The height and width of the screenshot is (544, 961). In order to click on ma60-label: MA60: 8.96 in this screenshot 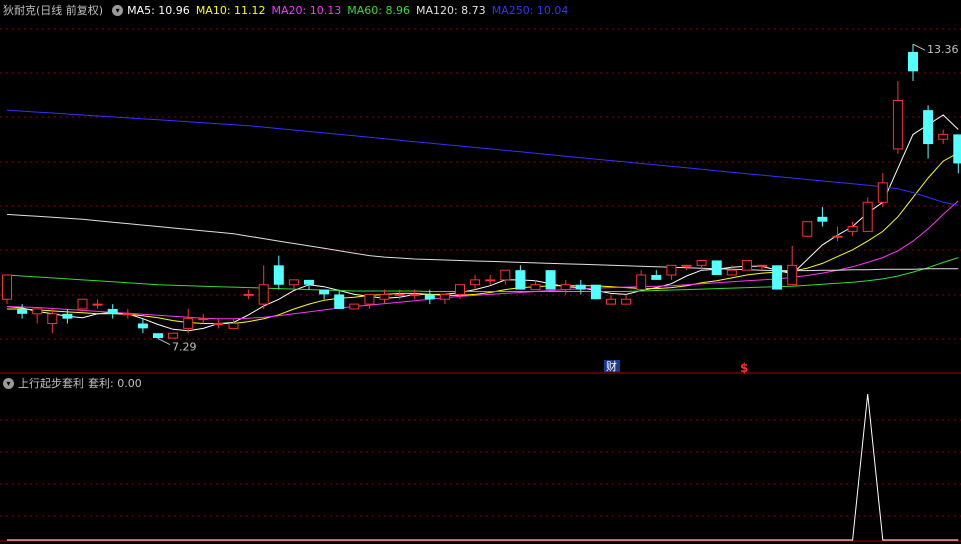, I will do `click(378, 10)`.